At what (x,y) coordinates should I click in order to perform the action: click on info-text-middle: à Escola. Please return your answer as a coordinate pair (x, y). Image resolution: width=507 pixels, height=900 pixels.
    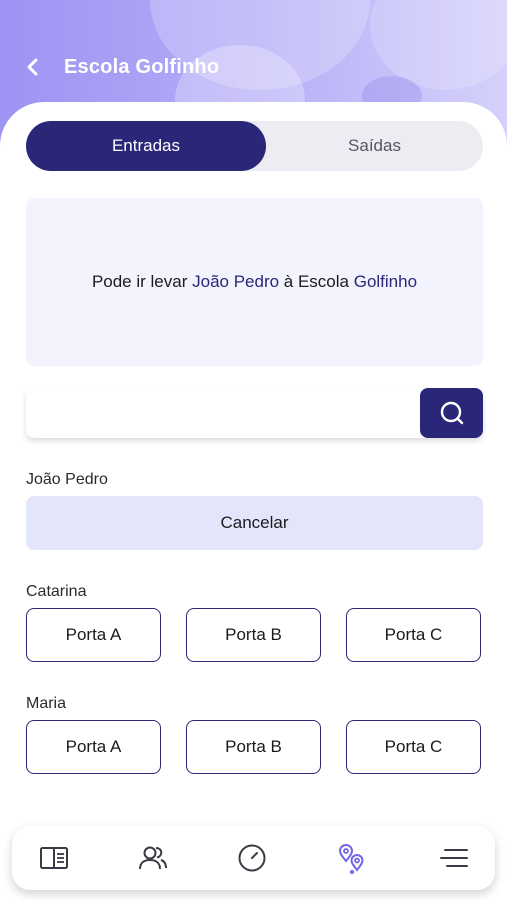
    Looking at the image, I should click on (316, 281).